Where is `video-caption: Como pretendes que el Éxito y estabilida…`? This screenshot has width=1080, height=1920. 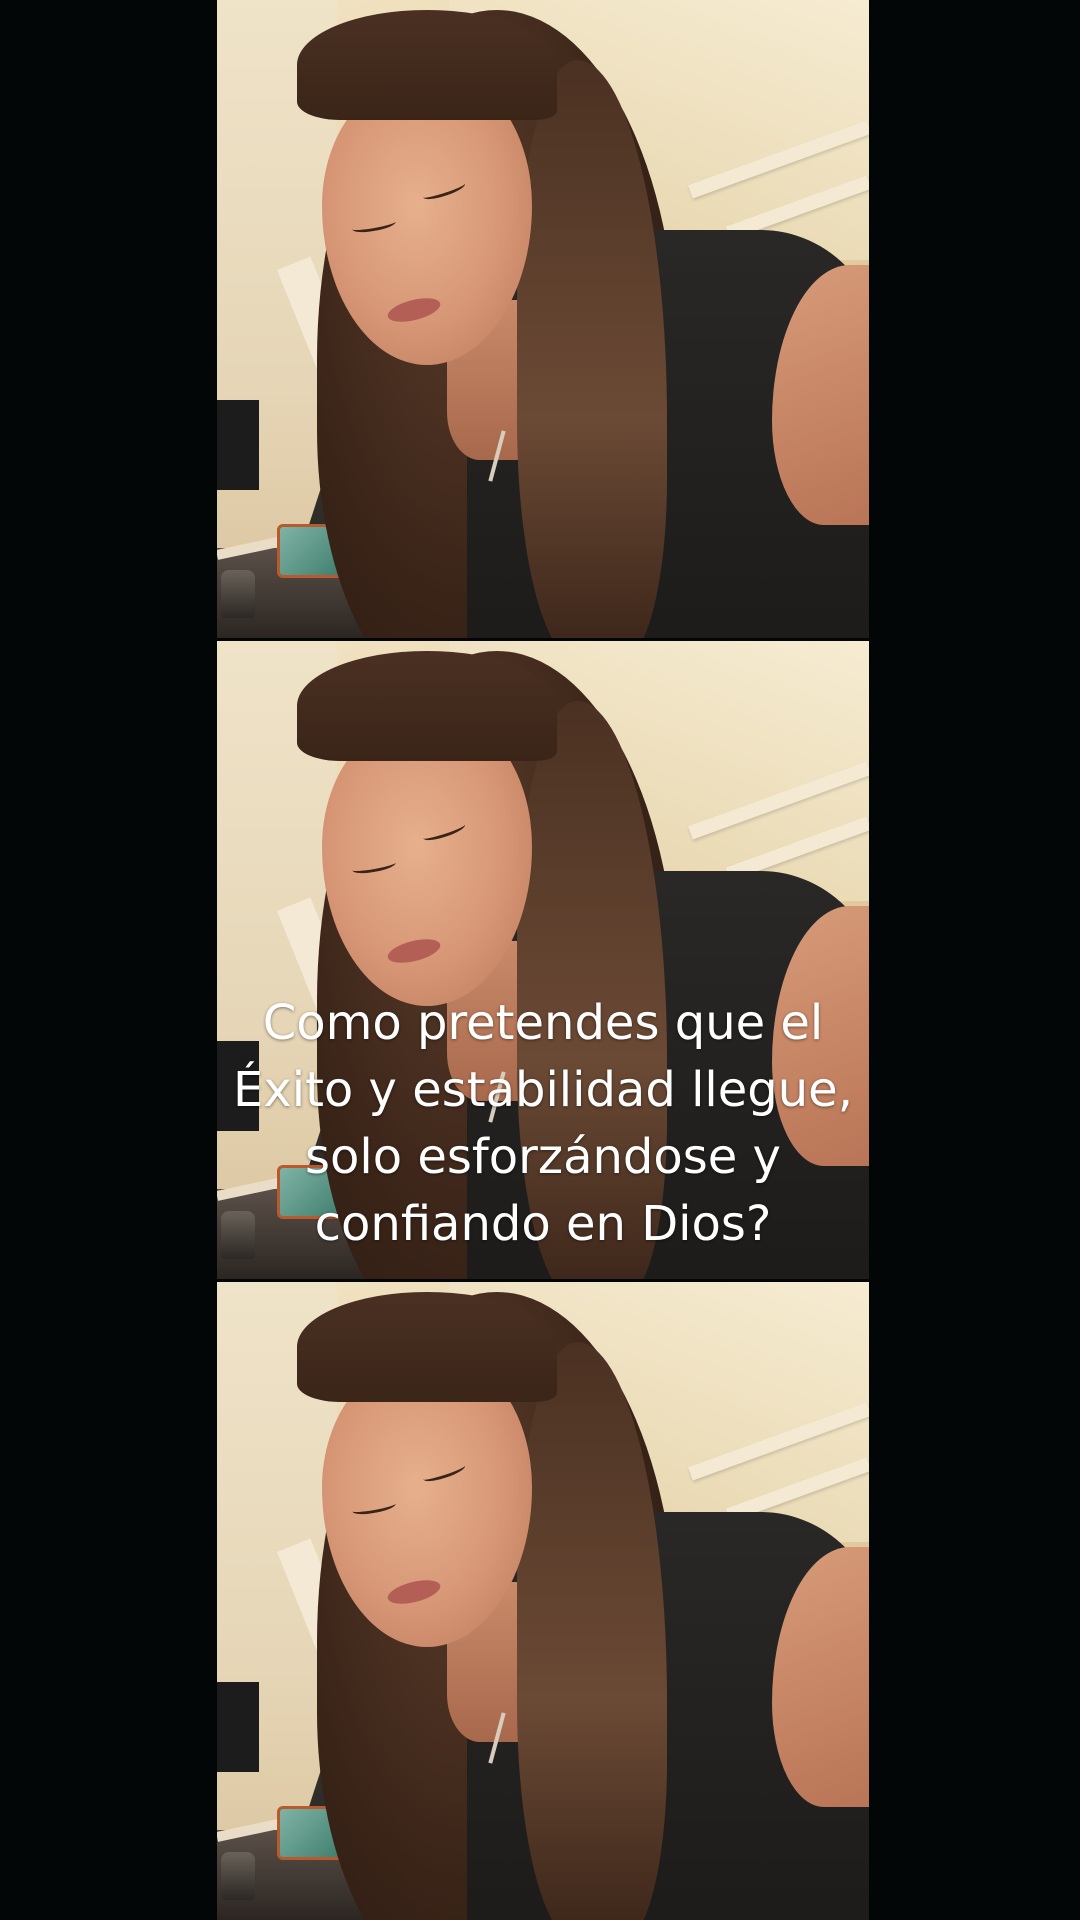
video-caption: Como pretendes que el Éxito y estabilida… is located at coordinates (543, 1124).